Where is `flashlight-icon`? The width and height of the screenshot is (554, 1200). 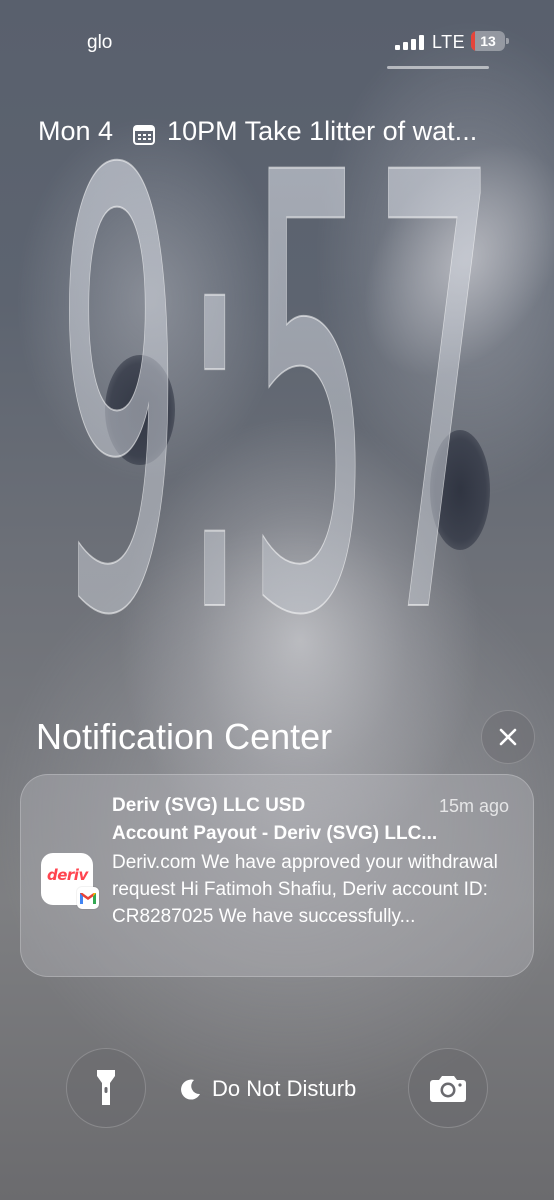
flashlight-icon is located at coordinates (106, 1087).